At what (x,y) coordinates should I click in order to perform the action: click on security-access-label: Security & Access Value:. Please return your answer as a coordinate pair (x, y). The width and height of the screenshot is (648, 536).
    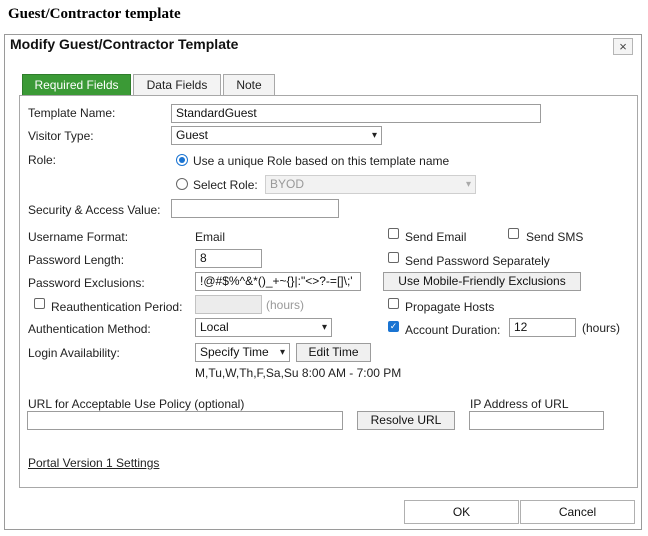
    Looking at the image, I should click on (94, 210).